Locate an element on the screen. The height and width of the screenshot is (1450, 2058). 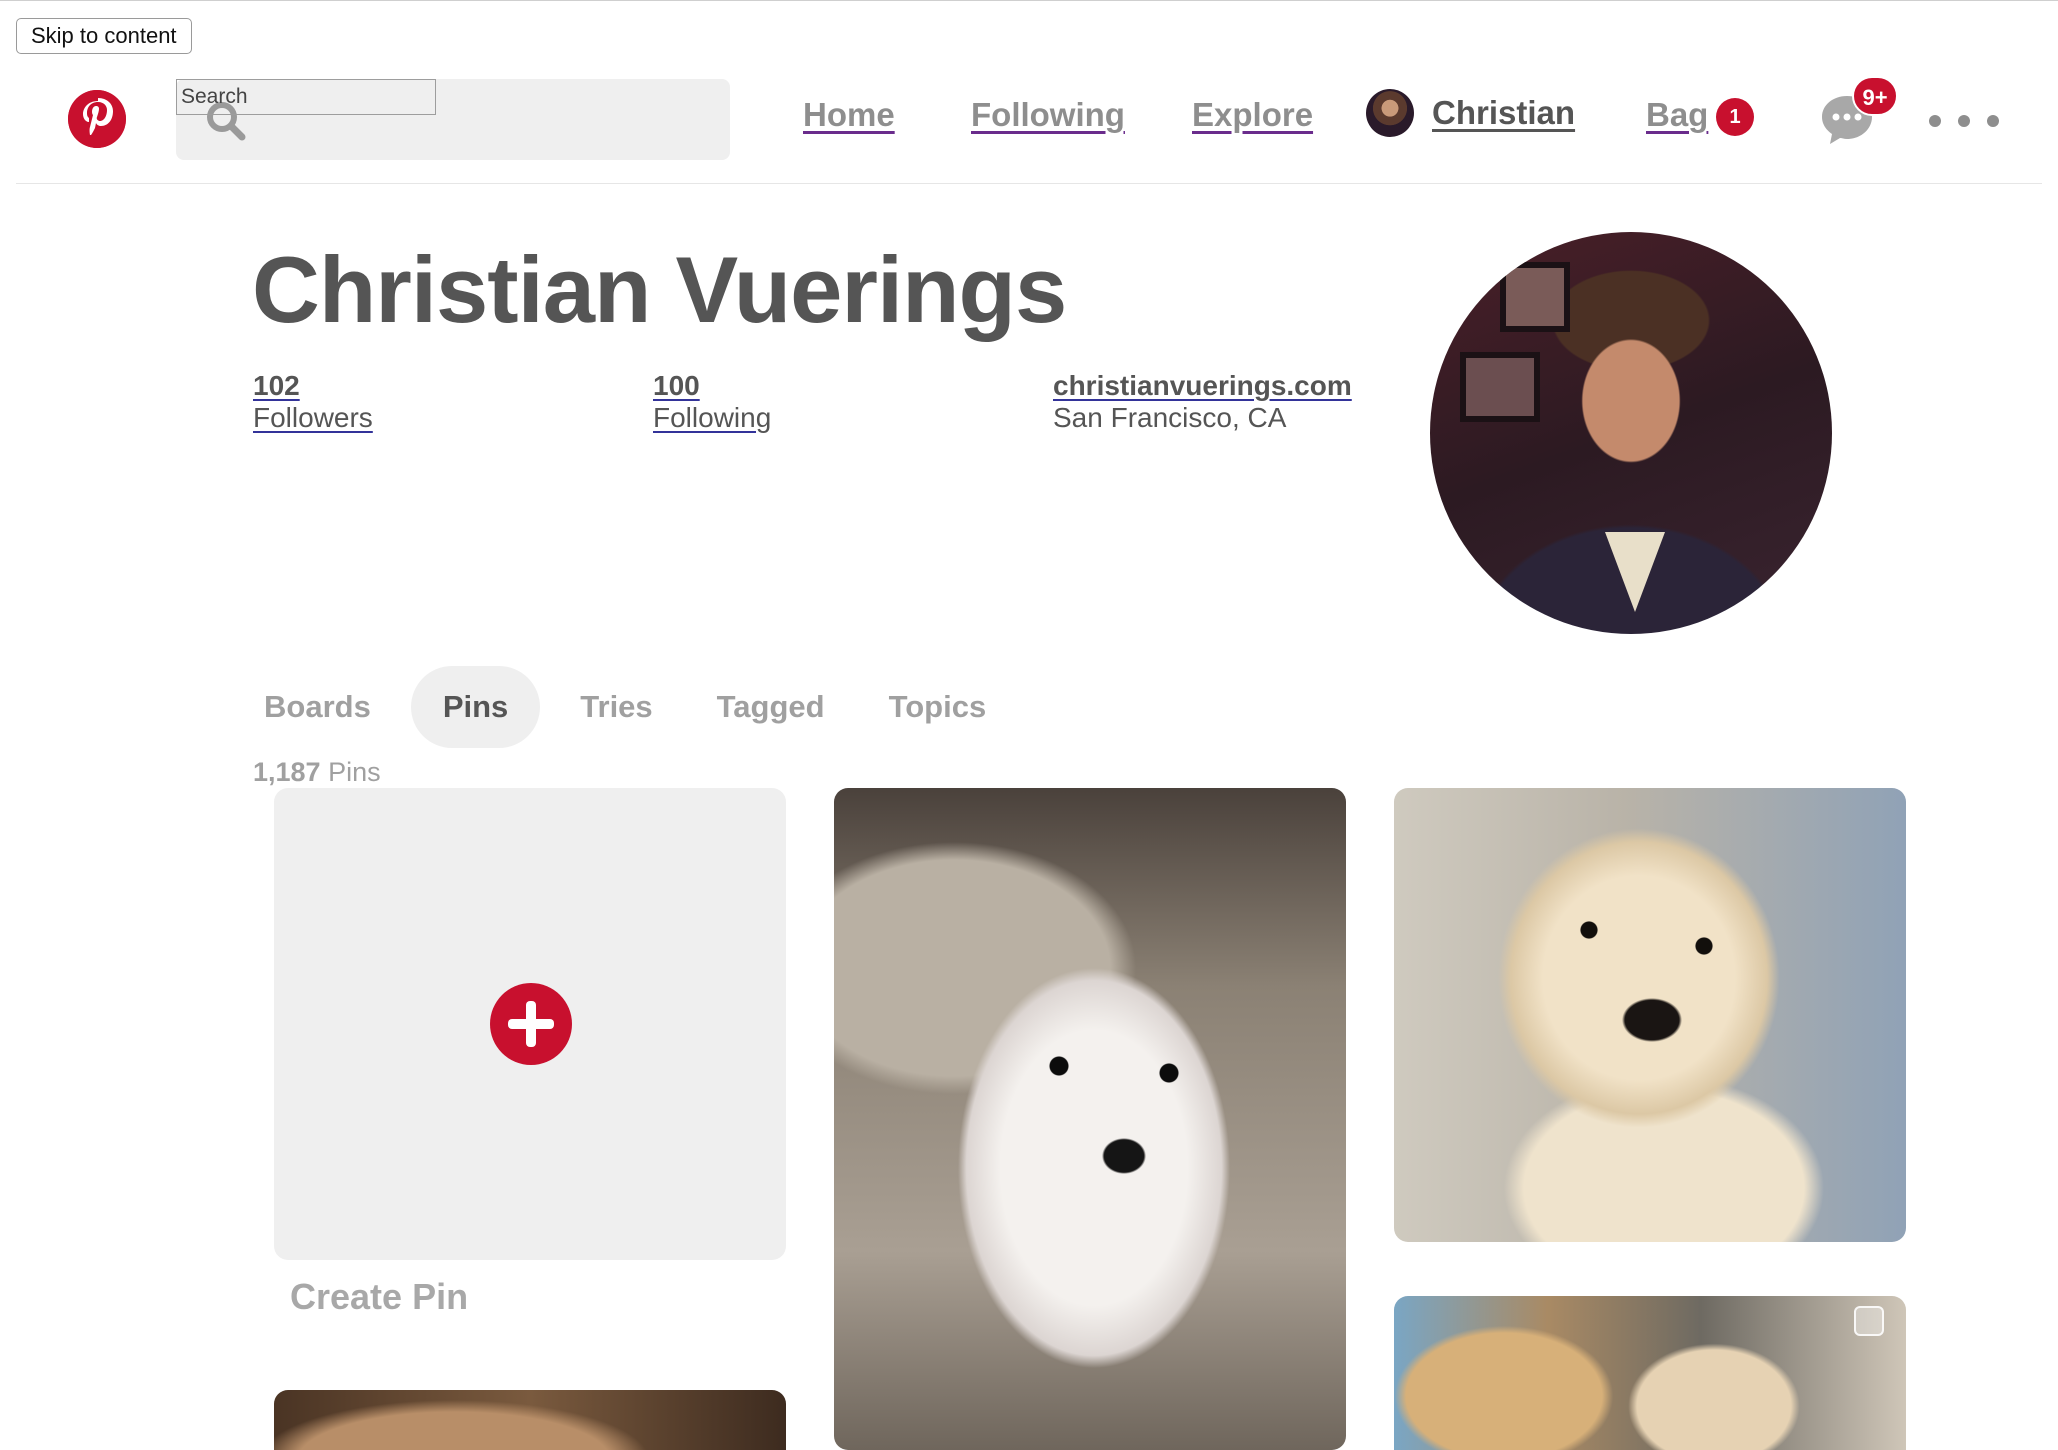
profile-photo is located at coordinates (1631, 433).